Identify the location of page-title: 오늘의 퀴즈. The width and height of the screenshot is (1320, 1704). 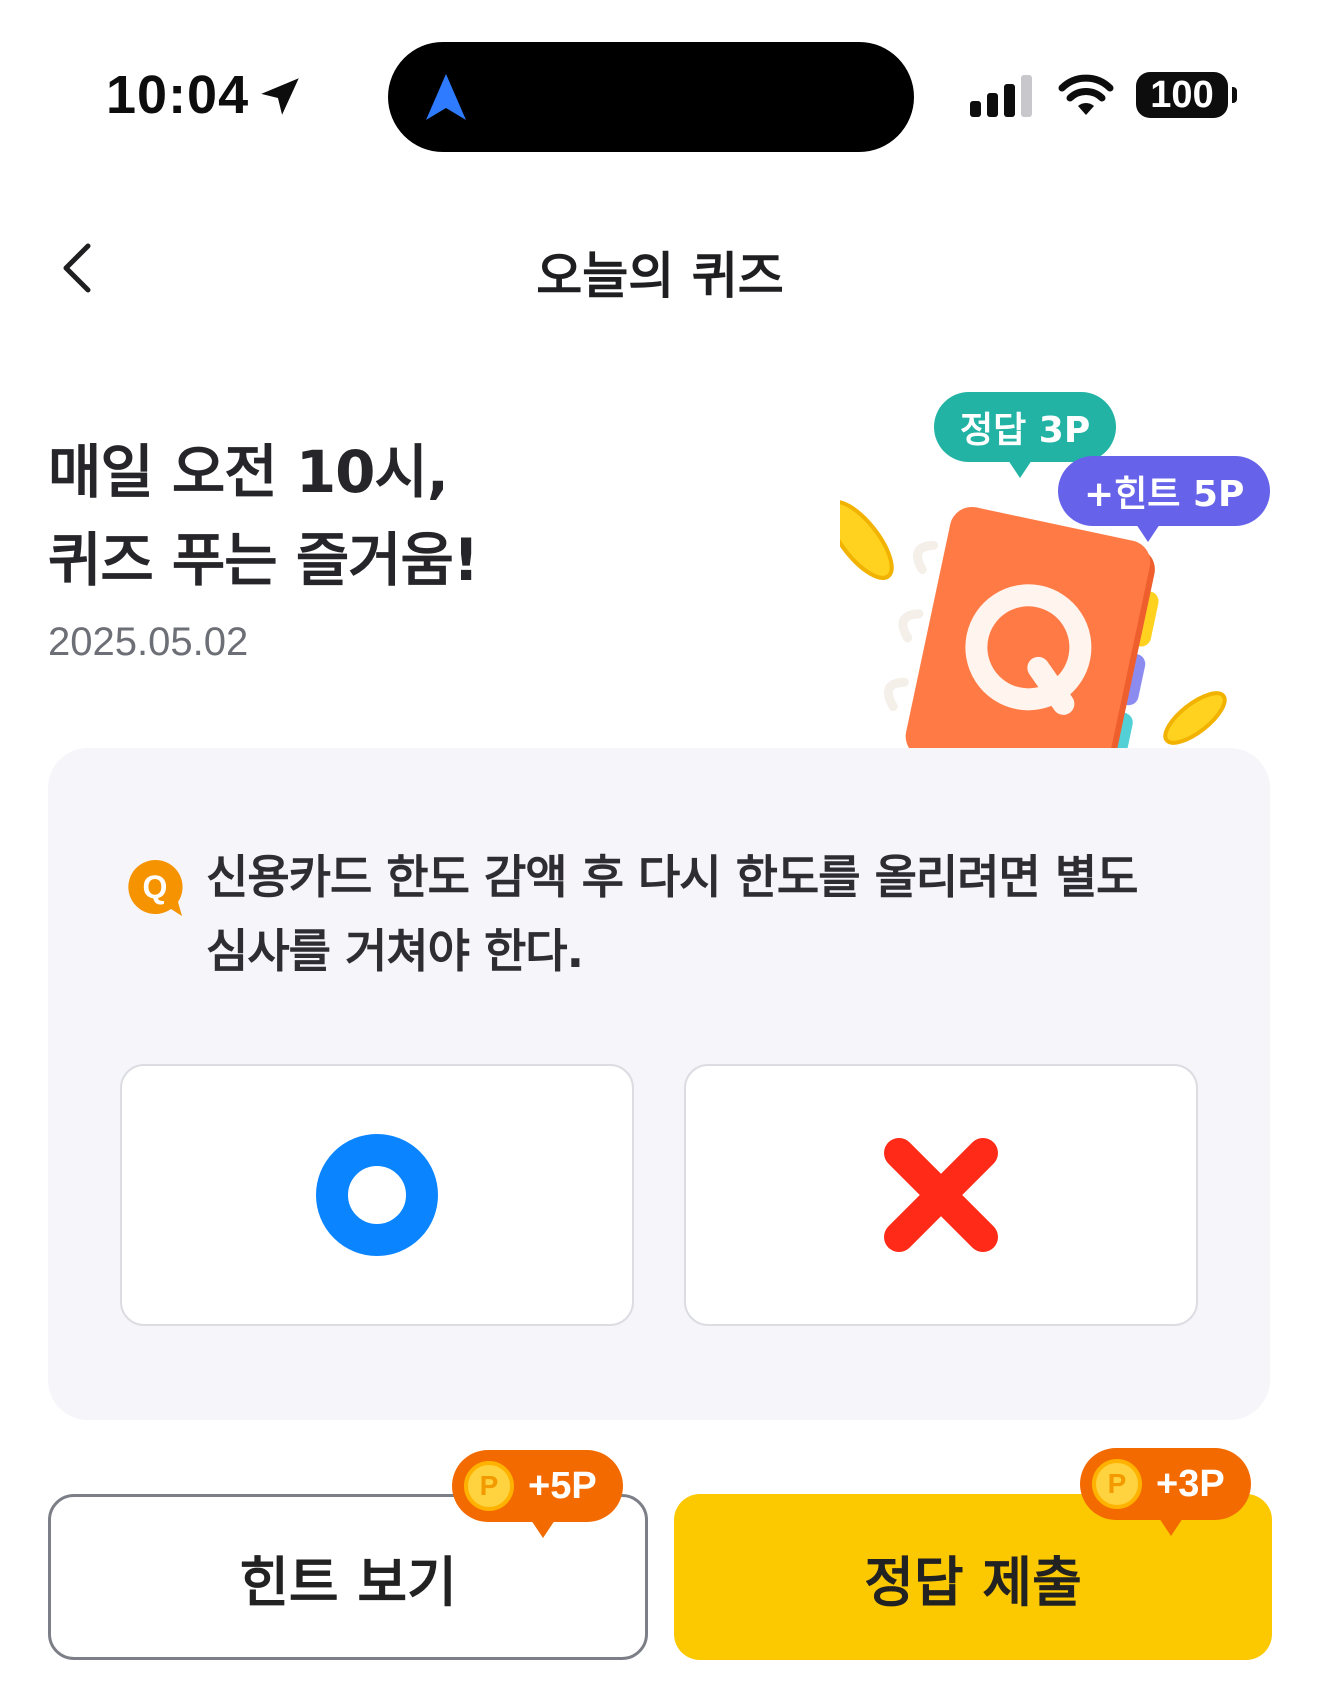
(660, 276).